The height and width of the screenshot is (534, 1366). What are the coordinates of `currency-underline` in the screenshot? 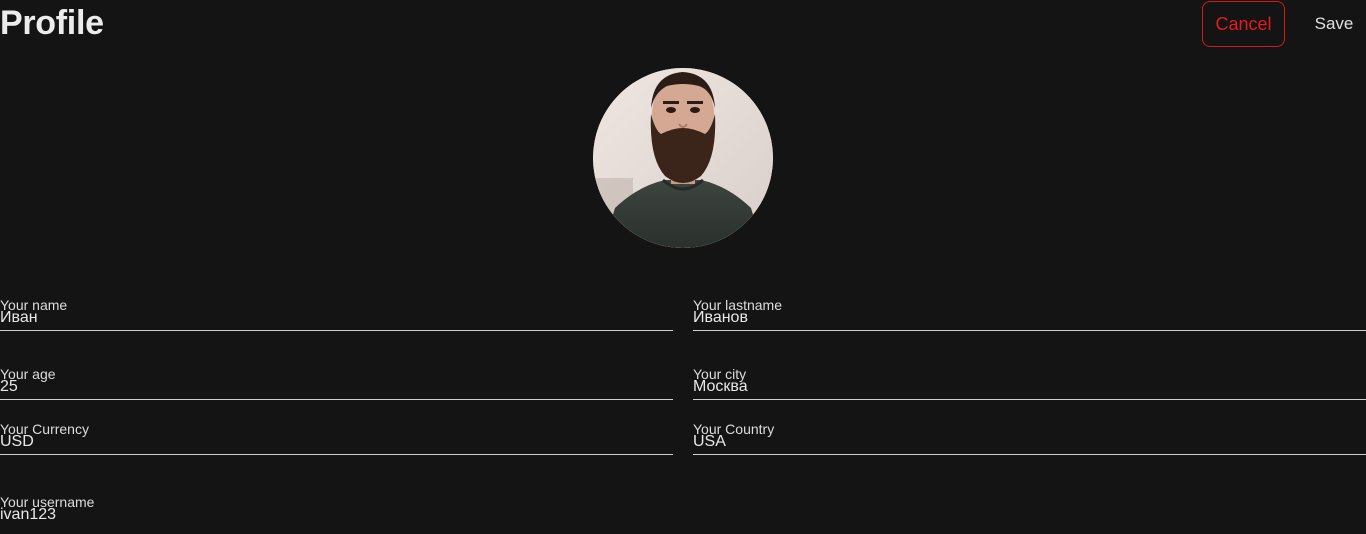 It's located at (336, 454).